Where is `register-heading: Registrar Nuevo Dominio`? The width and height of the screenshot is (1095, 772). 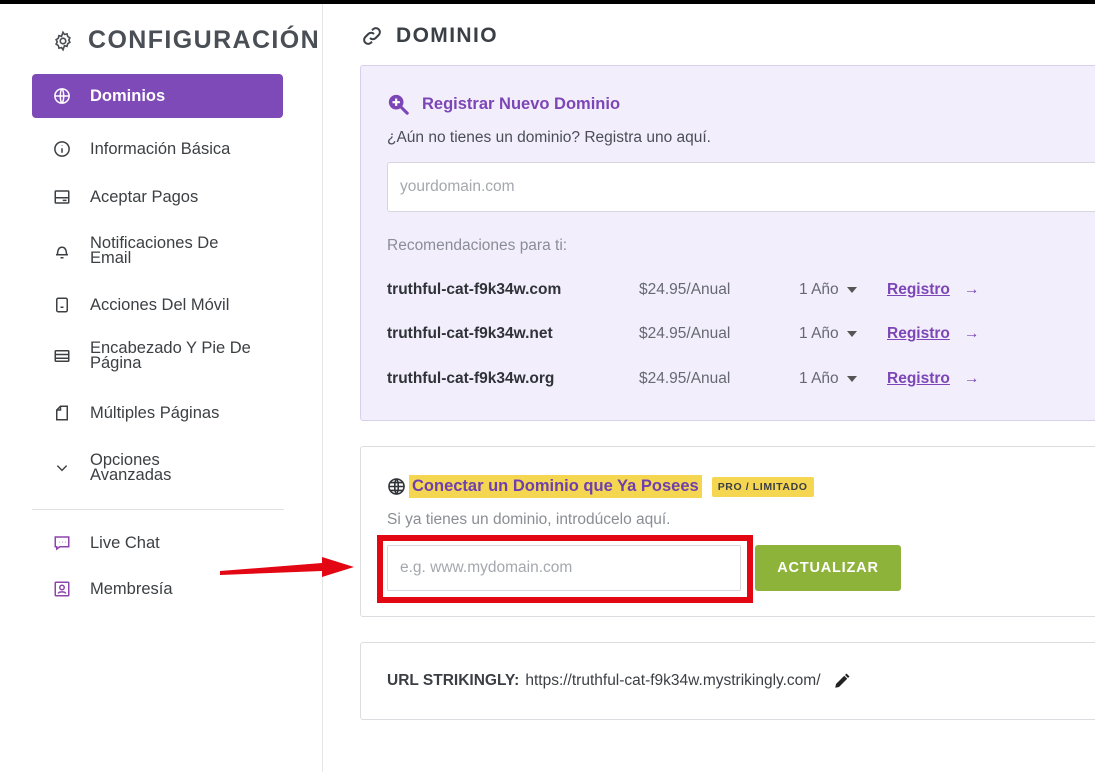
register-heading: Registrar Nuevo Dominio is located at coordinates (503, 104).